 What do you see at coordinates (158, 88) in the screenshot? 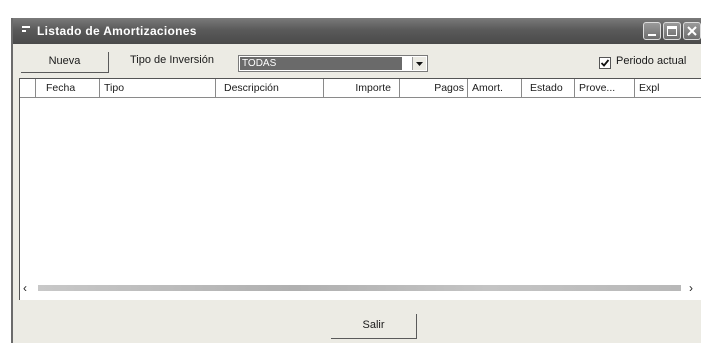
I see `column-header-tipo: Tipo` at bounding box center [158, 88].